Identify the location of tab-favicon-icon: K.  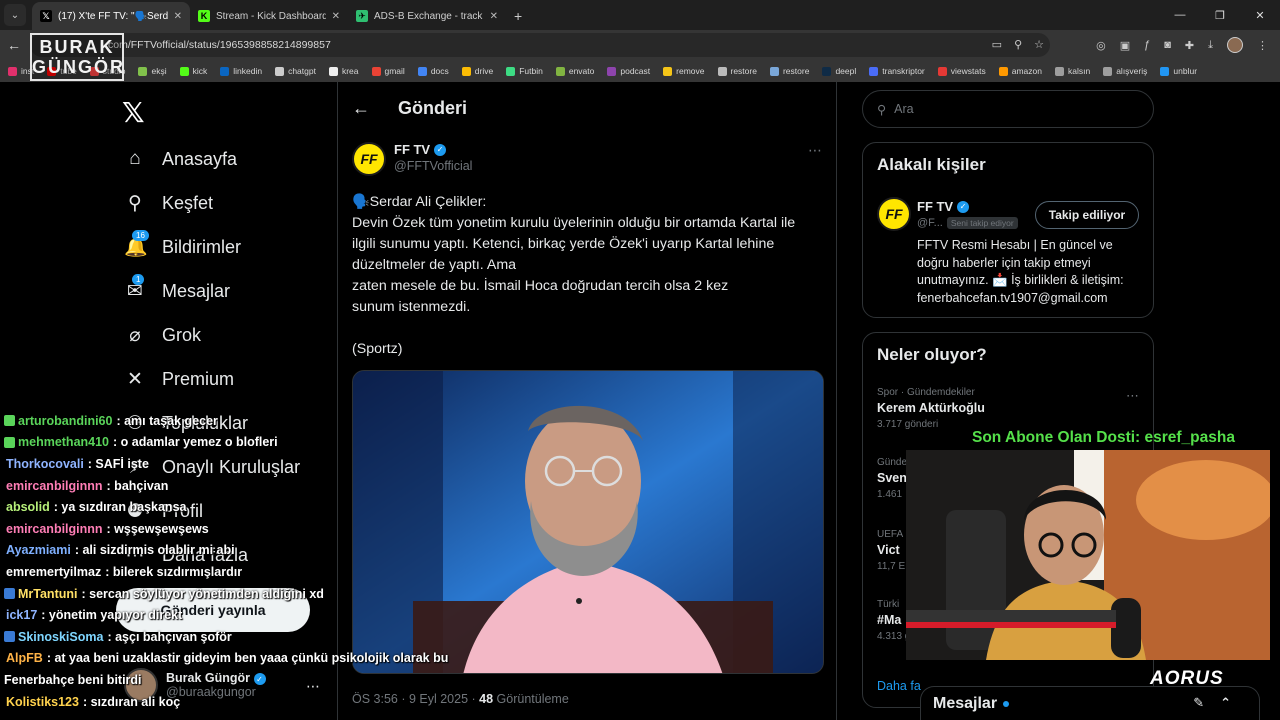
(204, 16).